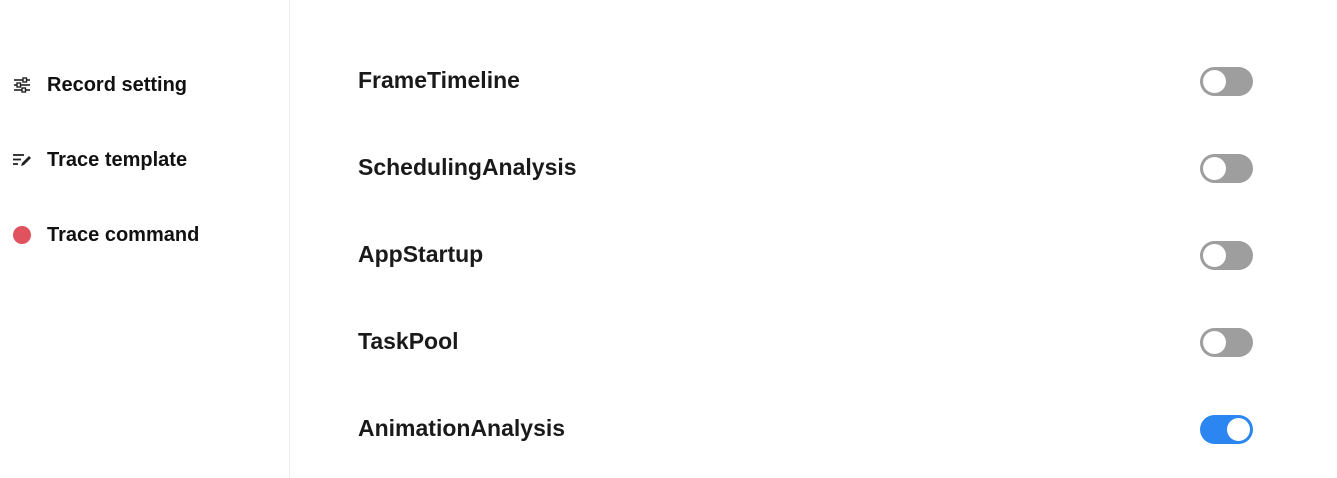 This screenshot has width=1337, height=478. Describe the element at coordinates (1226, 429) in the screenshot. I see `animationanalysis-toggle` at that location.